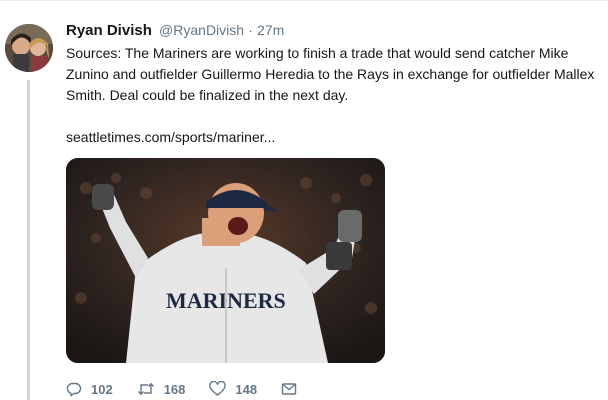 Image resolution: width=608 pixels, height=400 pixels. What do you see at coordinates (145, 389) in the screenshot?
I see `retweet-icon` at bounding box center [145, 389].